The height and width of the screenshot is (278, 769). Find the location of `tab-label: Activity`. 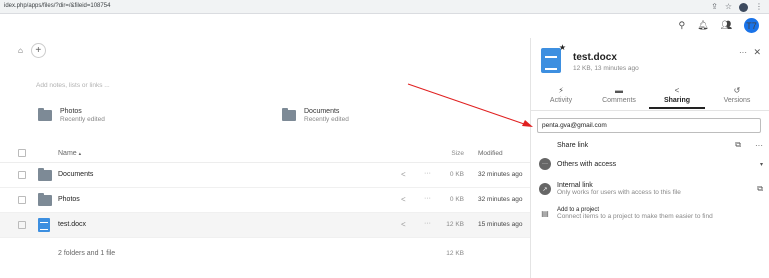

tab-label: Activity is located at coordinates (561, 100).